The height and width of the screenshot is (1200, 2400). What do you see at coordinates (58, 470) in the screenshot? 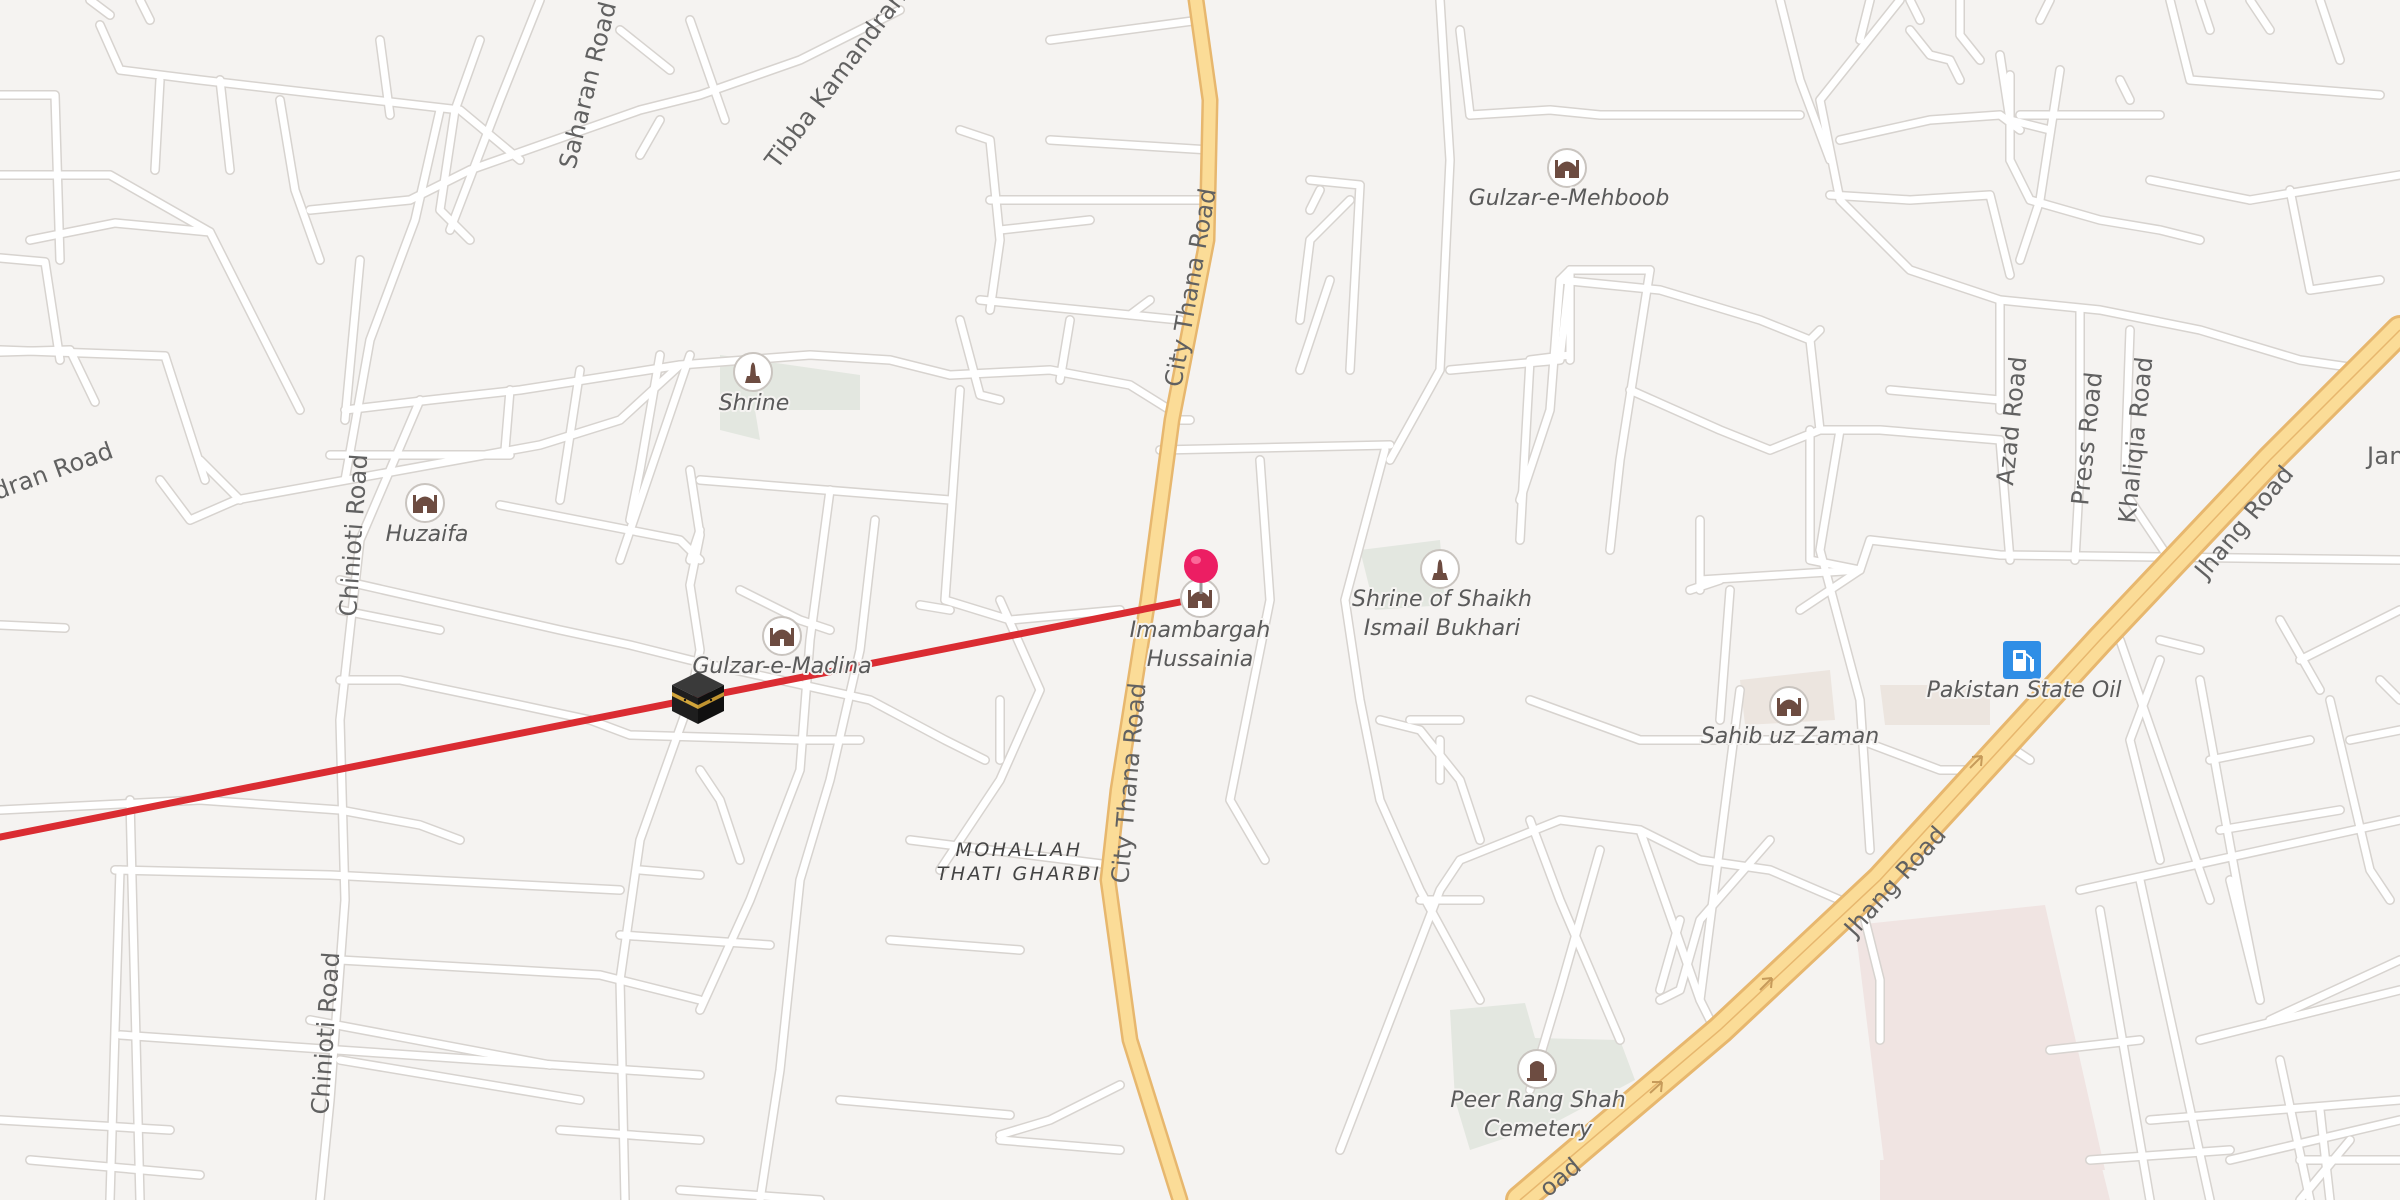
I see `road-label-kamandran-partial: dran Road` at bounding box center [58, 470].